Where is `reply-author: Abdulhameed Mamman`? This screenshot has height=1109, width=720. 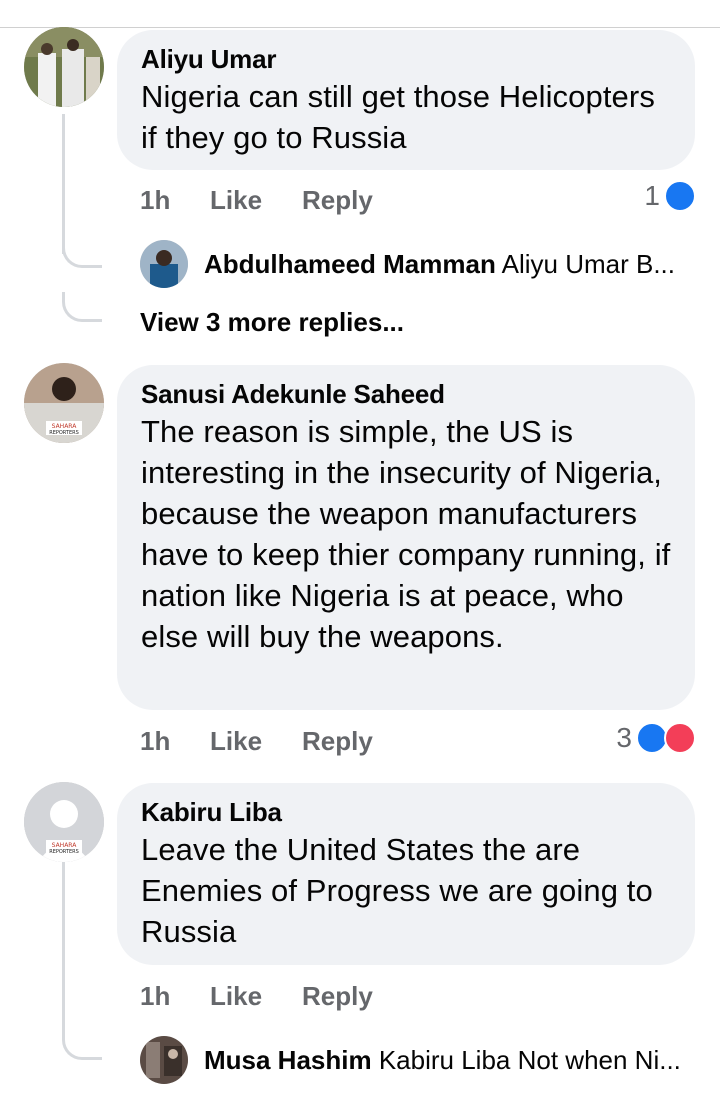 reply-author: Abdulhameed Mamman is located at coordinates (350, 264).